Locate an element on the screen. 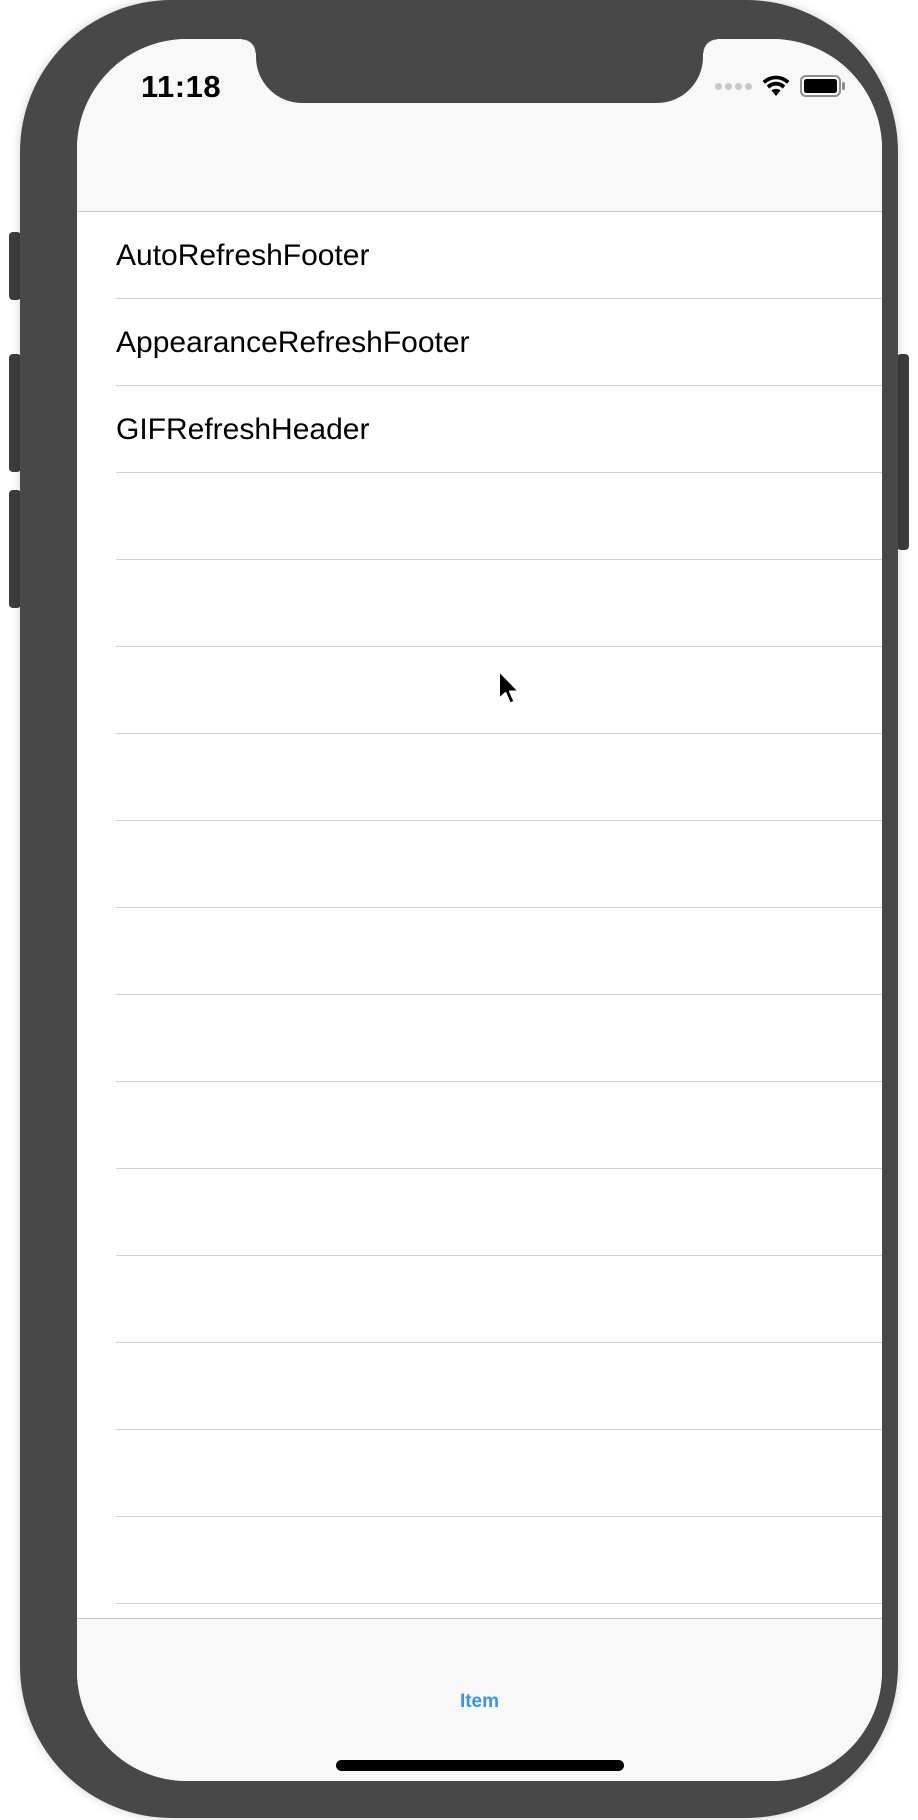  table-row: GIFRefreshHeader is located at coordinates (479, 429).